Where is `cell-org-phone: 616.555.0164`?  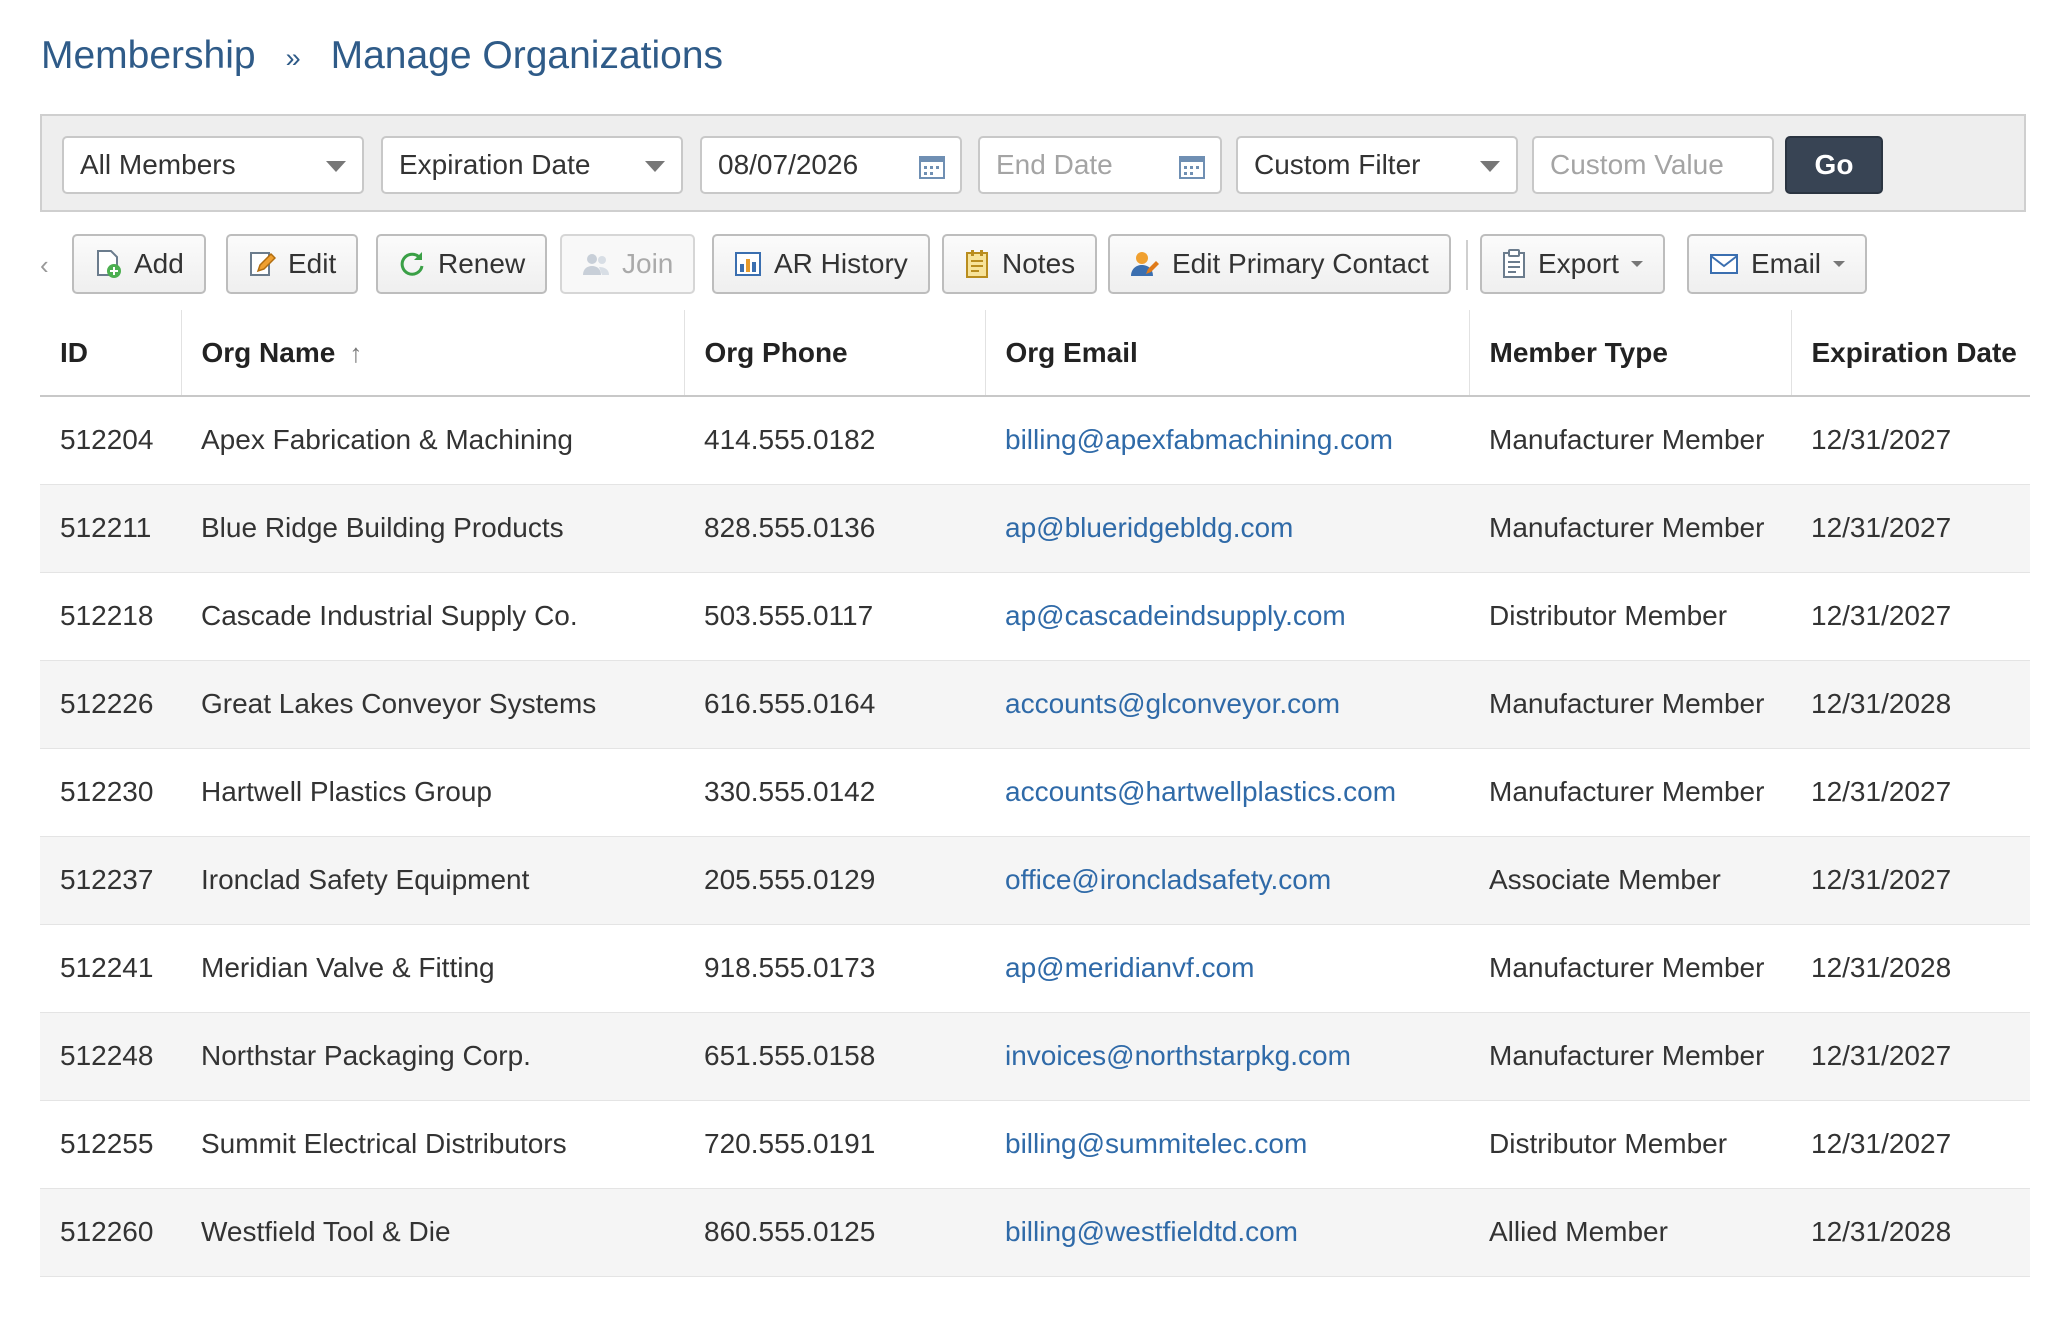 cell-org-phone: 616.555.0164 is located at coordinates (834, 704).